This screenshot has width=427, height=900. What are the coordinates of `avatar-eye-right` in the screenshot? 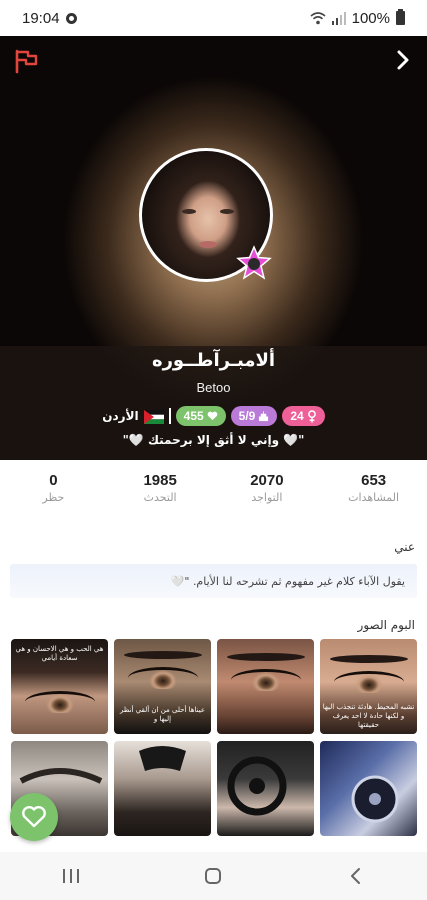 It's located at (227, 211).